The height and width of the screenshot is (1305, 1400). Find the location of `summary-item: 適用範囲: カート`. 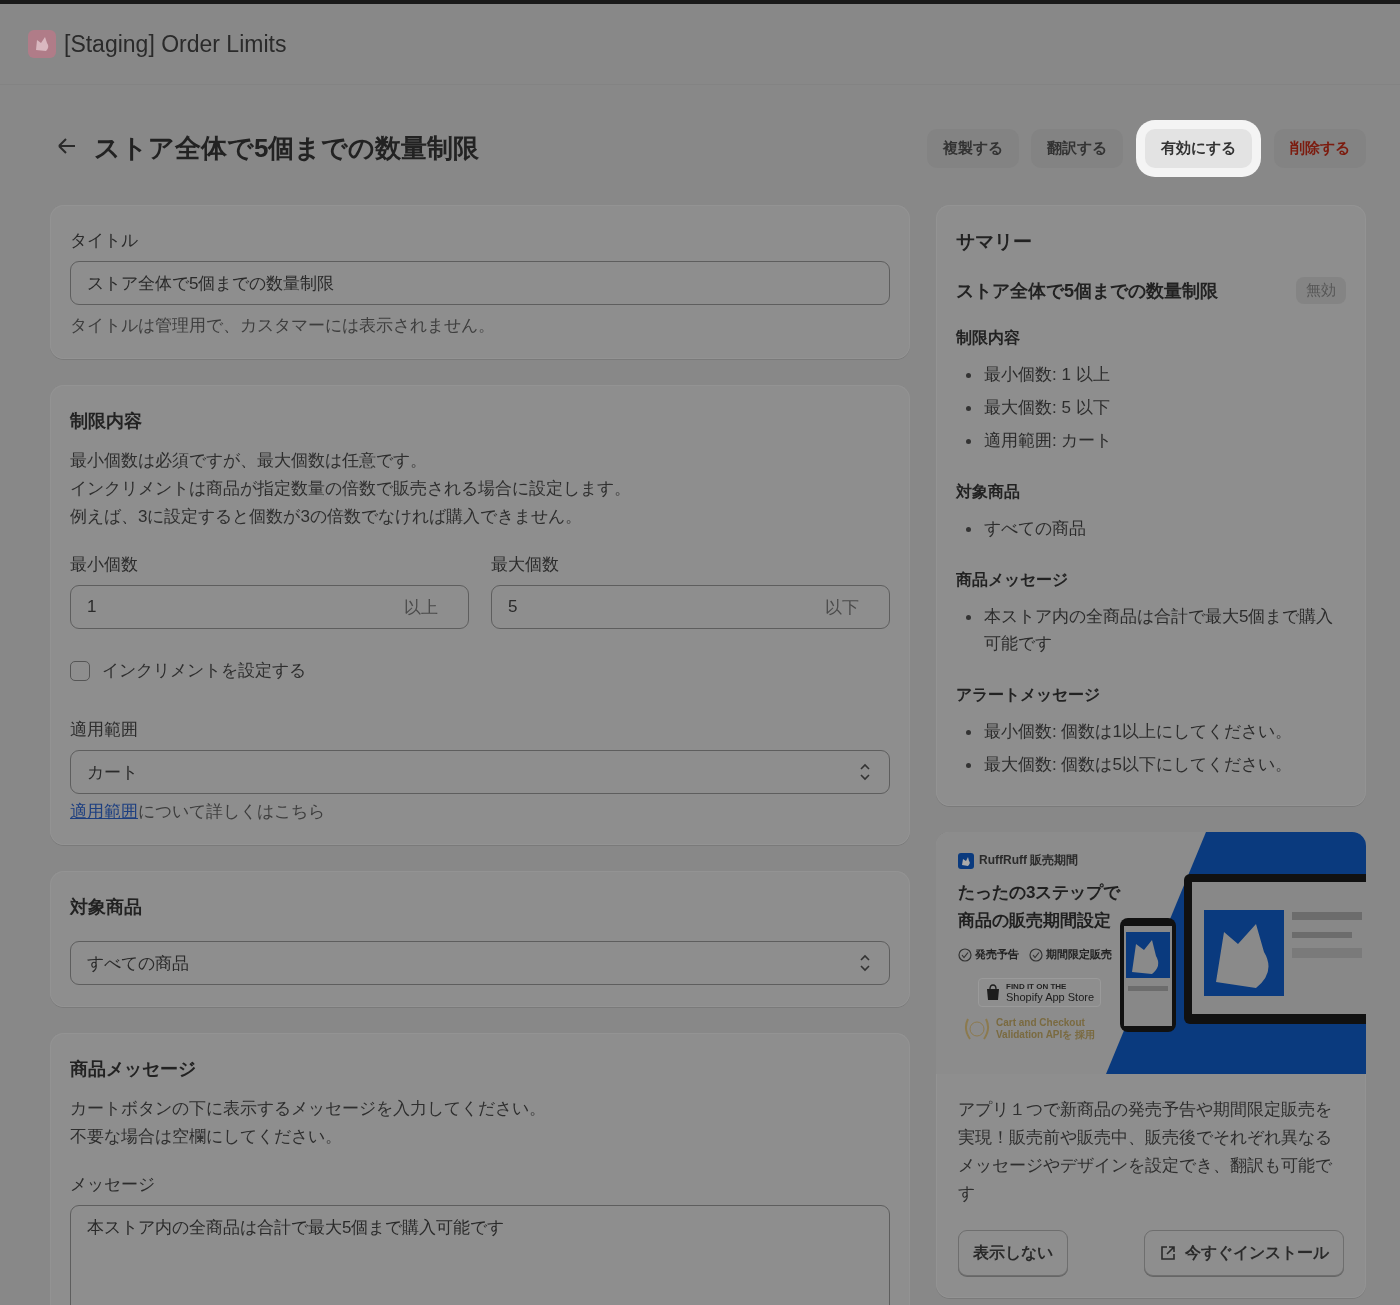

summary-item: 適用範囲: カート is located at coordinates (1151, 440).